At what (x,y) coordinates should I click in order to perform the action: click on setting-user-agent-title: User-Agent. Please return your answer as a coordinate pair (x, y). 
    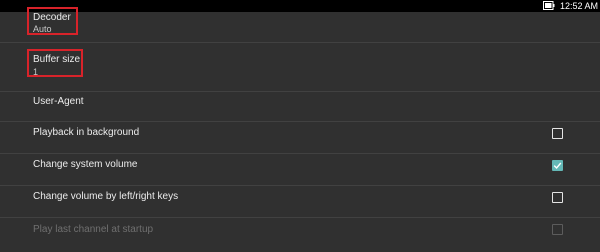
    Looking at the image, I should click on (58, 101).